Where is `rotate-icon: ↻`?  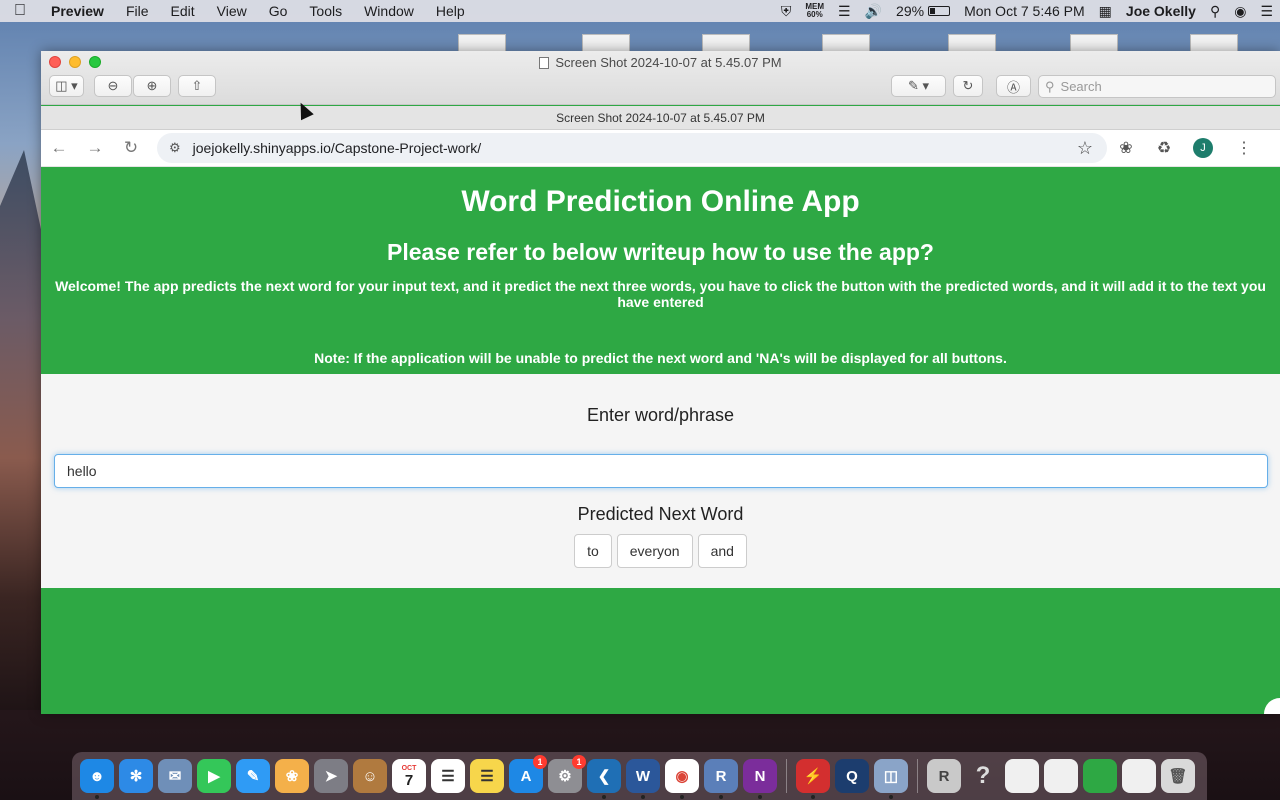 rotate-icon: ↻ is located at coordinates (968, 85).